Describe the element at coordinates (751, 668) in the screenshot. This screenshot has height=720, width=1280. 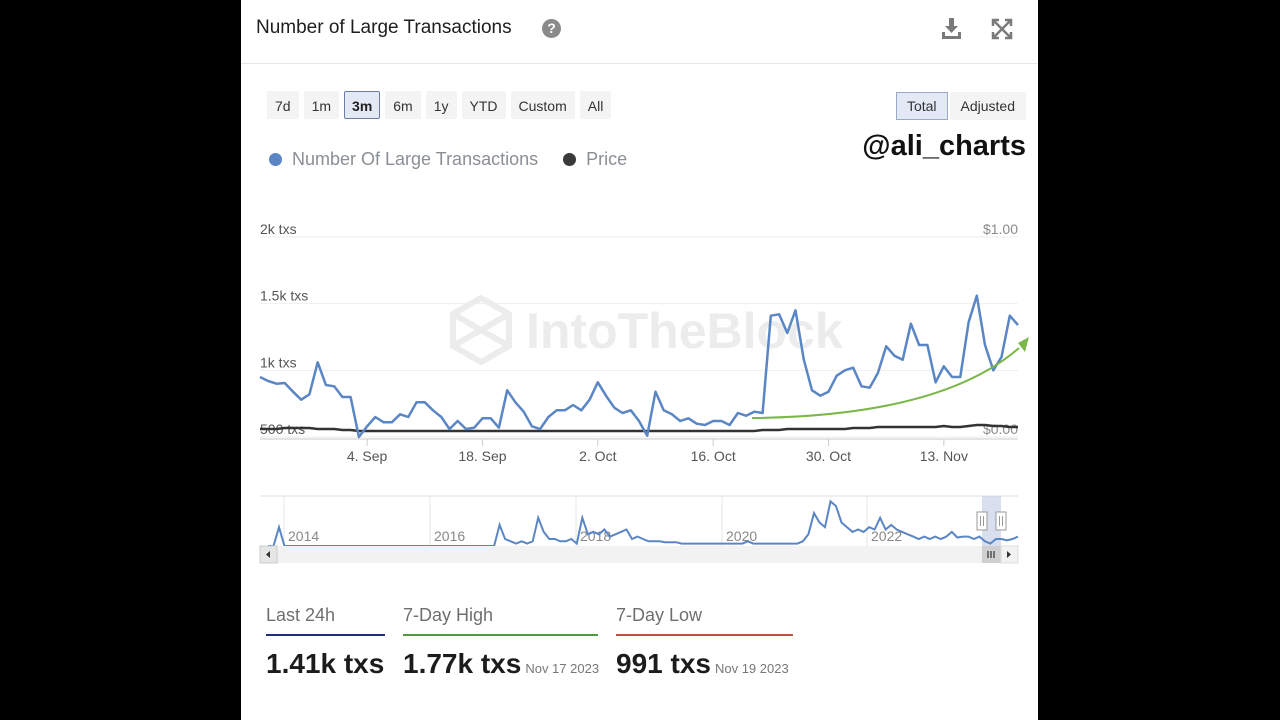
I see `stat-date: Nov 19 2023` at that location.